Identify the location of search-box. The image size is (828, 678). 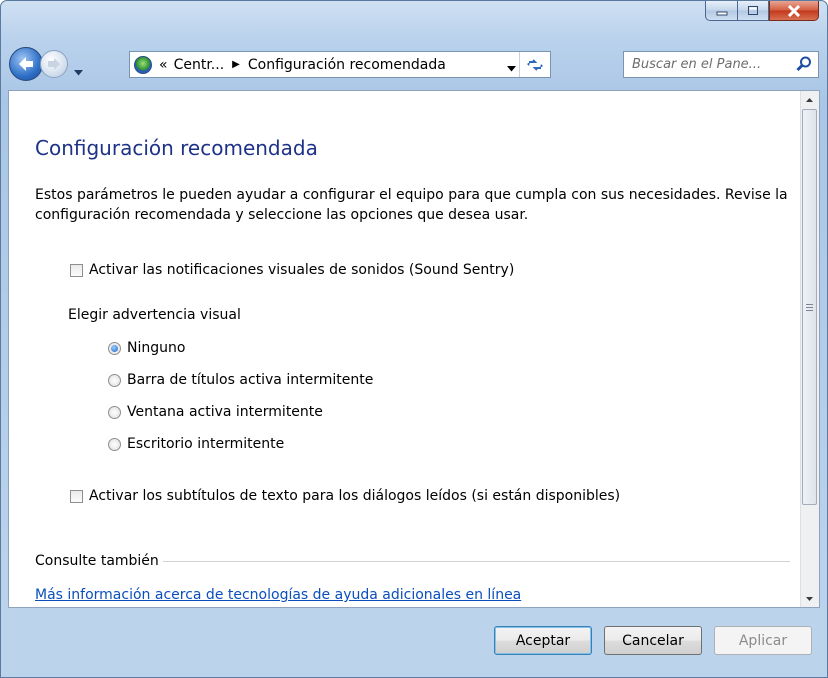
(721, 64).